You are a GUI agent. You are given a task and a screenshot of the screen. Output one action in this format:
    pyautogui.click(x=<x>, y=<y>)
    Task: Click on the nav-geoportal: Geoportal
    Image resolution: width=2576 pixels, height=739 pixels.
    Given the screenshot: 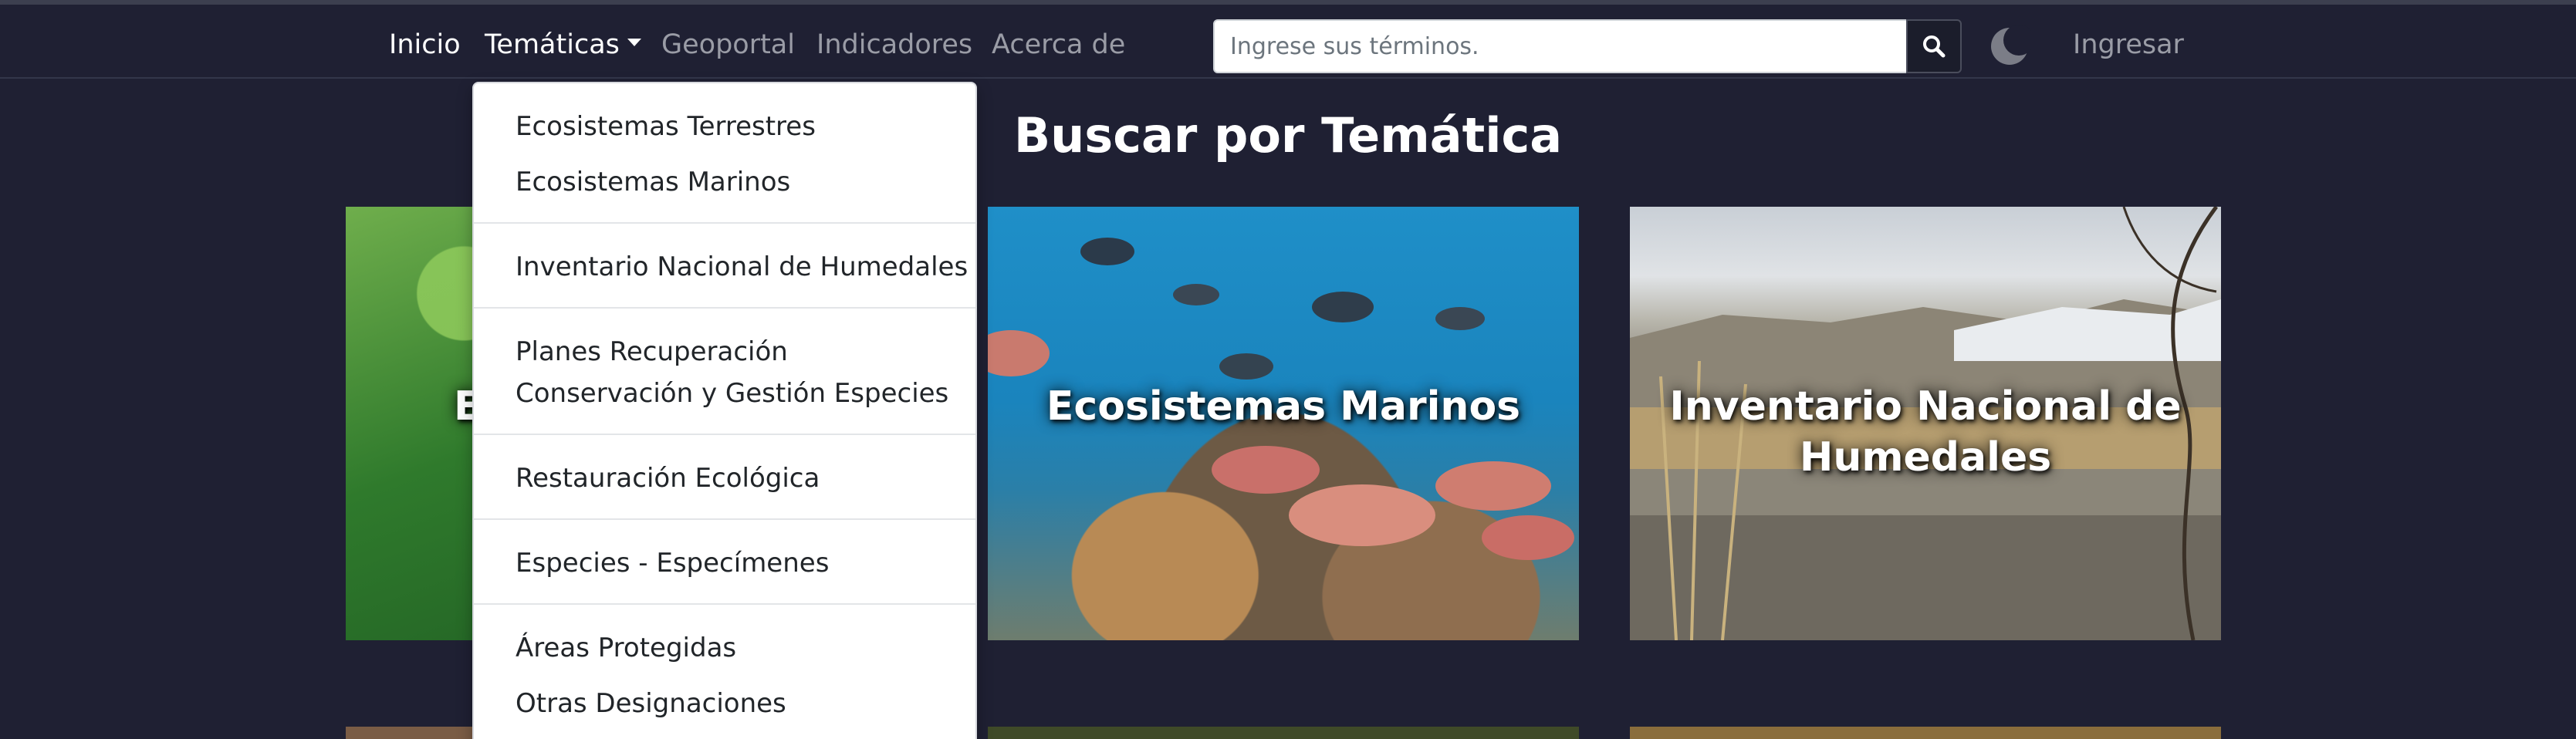 What is the action you would take?
    pyautogui.click(x=728, y=45)
    